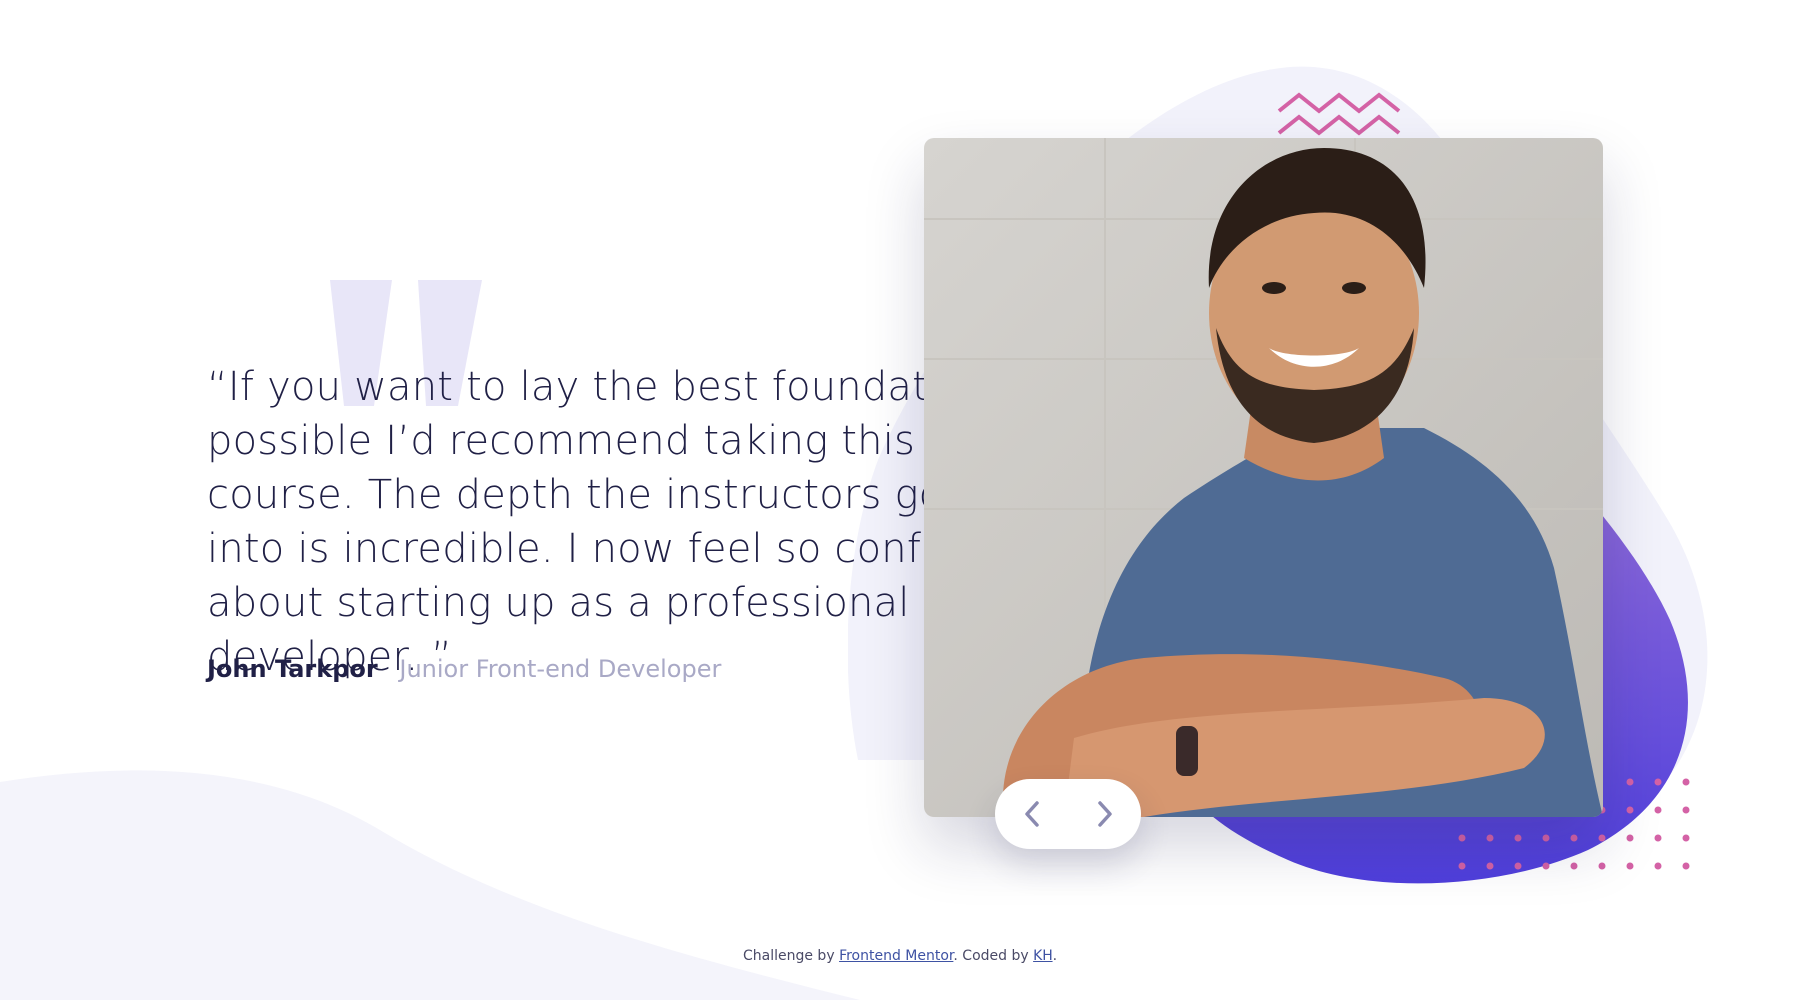 The height and width of the screenshot is (1000, 1800). I want to click on frontend-mentor-link: Frontend Mentor, so click(896, 956).